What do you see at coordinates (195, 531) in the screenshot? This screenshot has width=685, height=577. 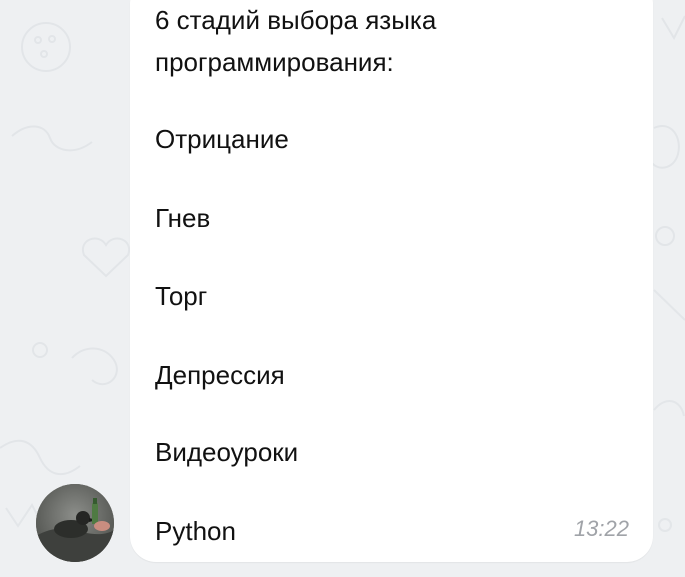 I see `stage-item-python: Python` at bounding box center [195, 531].